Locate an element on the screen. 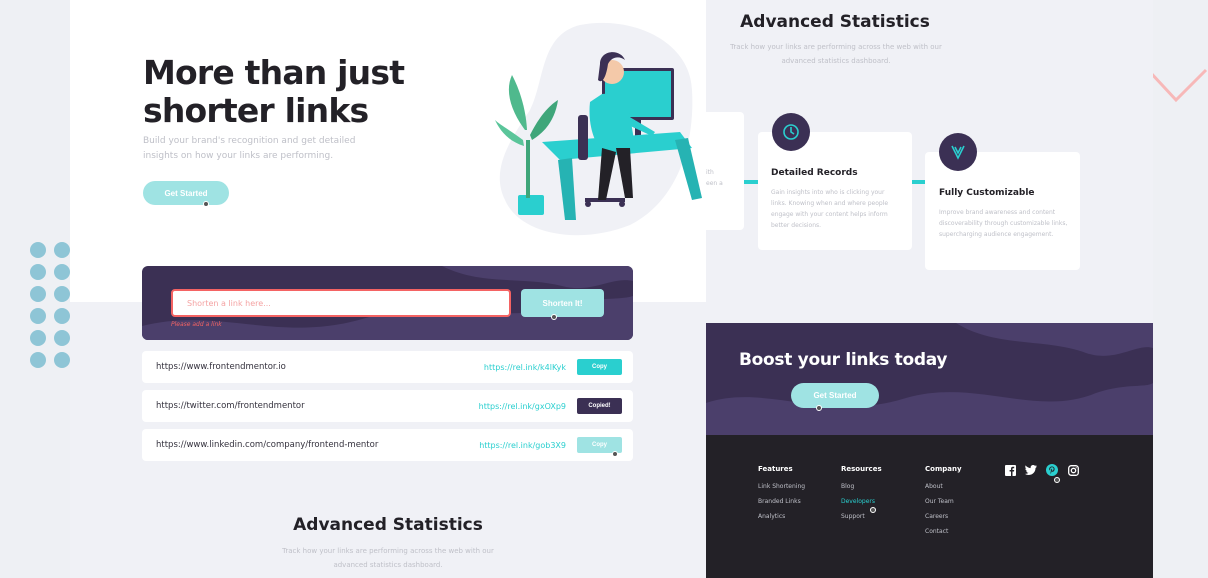  footer-link: Blog is located at coordinates (861, 490).